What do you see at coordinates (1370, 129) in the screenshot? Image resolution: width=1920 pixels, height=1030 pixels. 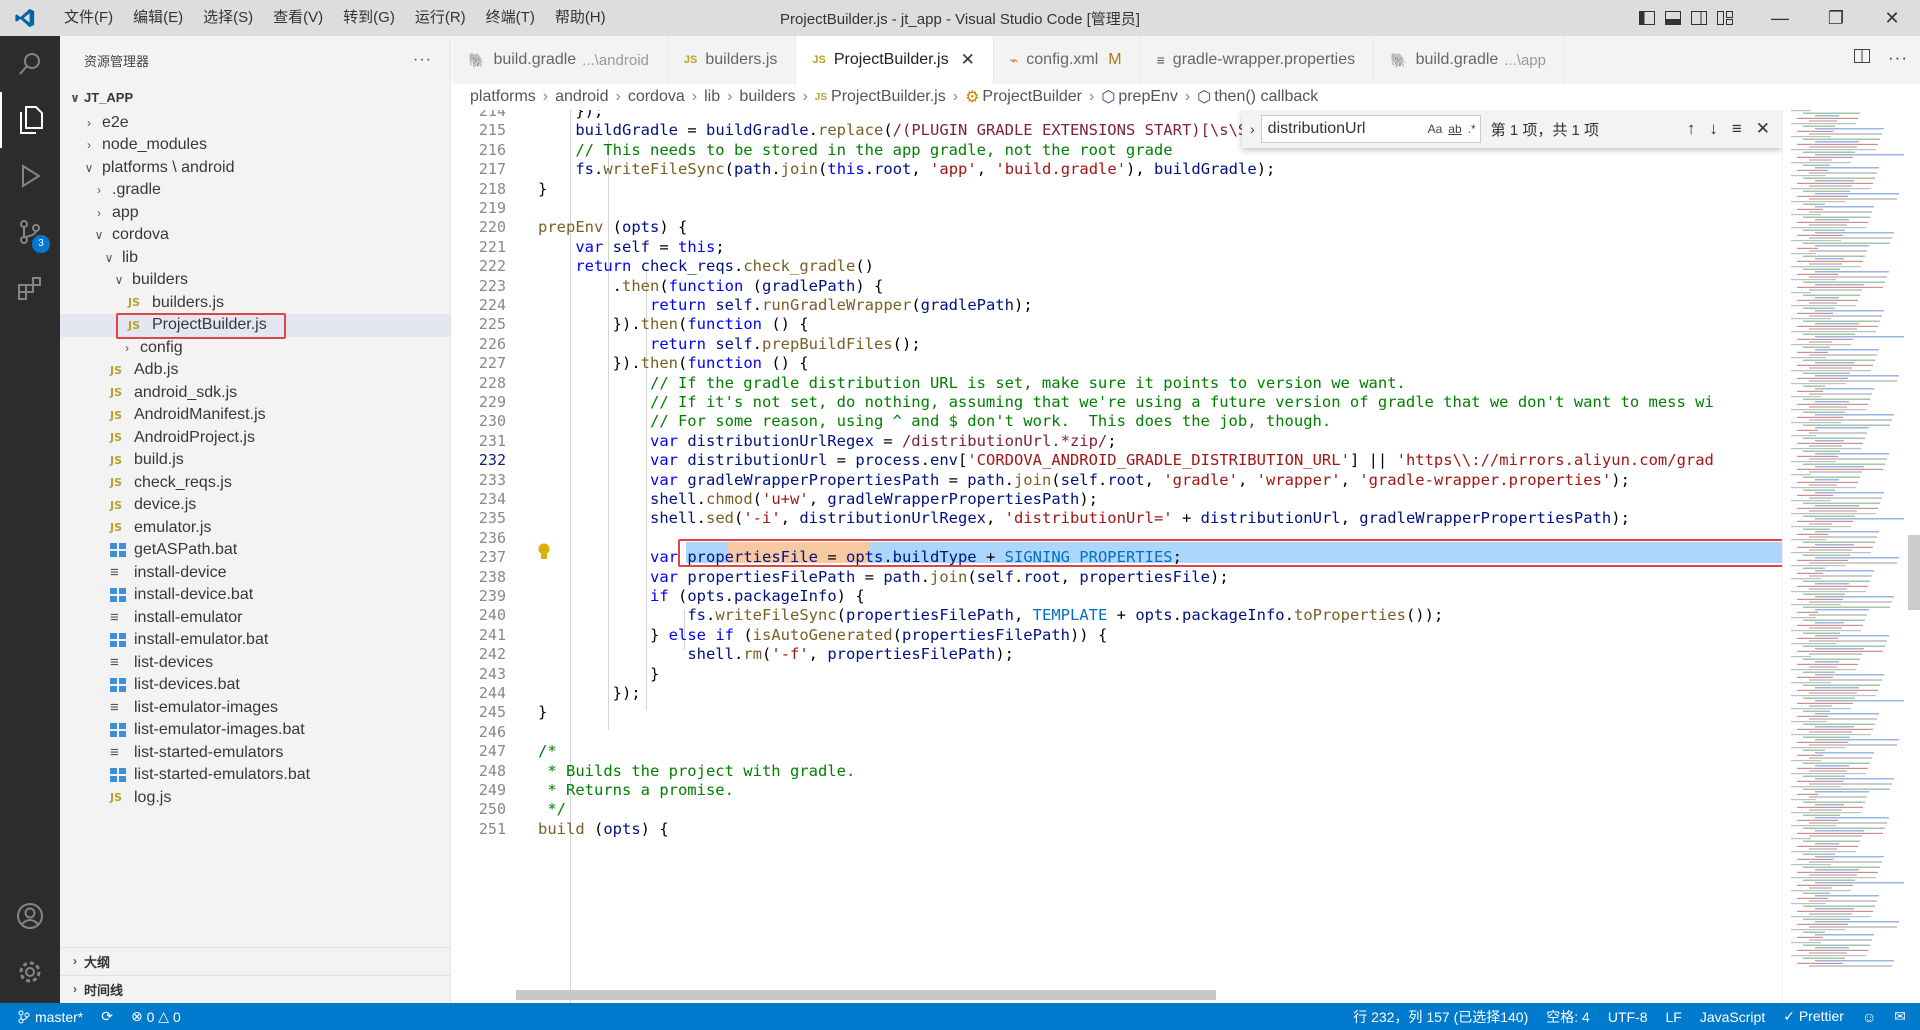 I see `find-input: distributionUrl Aa ab .*` at bounding box center [1370, 129].